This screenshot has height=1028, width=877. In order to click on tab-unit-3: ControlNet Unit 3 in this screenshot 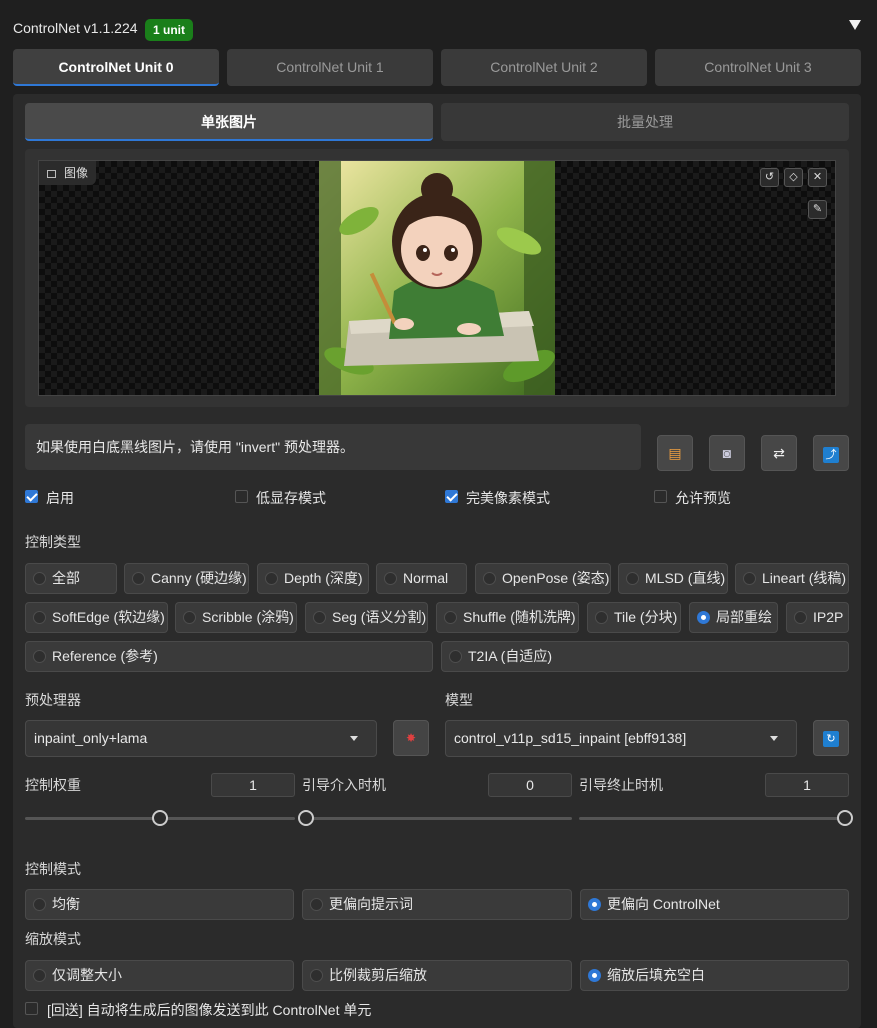, I will do `click(758, 67)`.